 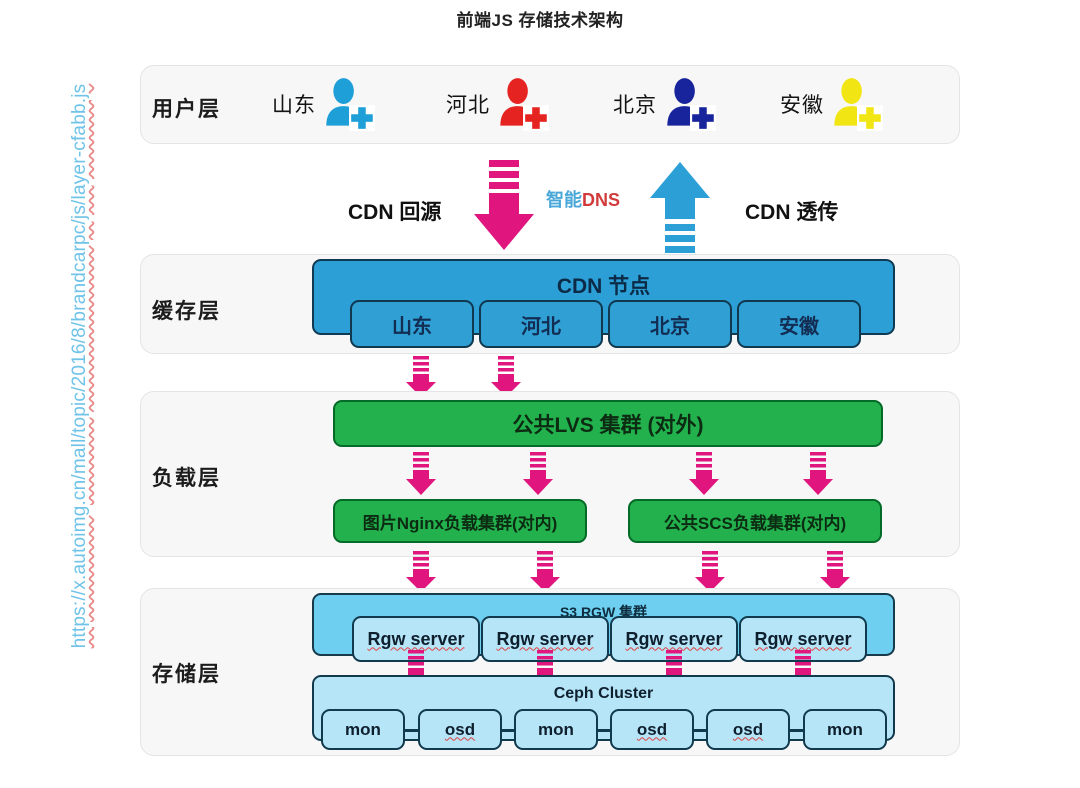 I want to click on smart-dns-en: DNS, so click(x=601, y=200).